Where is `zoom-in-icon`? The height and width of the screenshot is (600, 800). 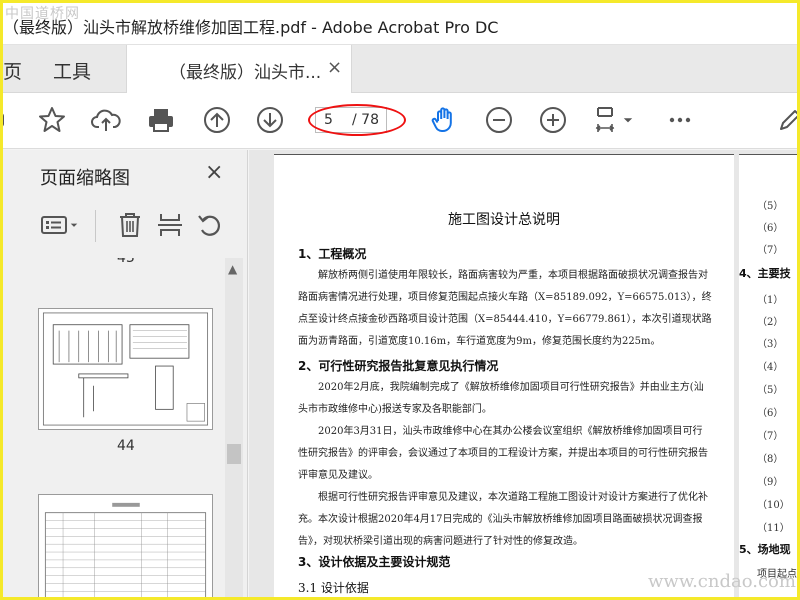 zoom-in-icon is located at coordinates (553, 120).